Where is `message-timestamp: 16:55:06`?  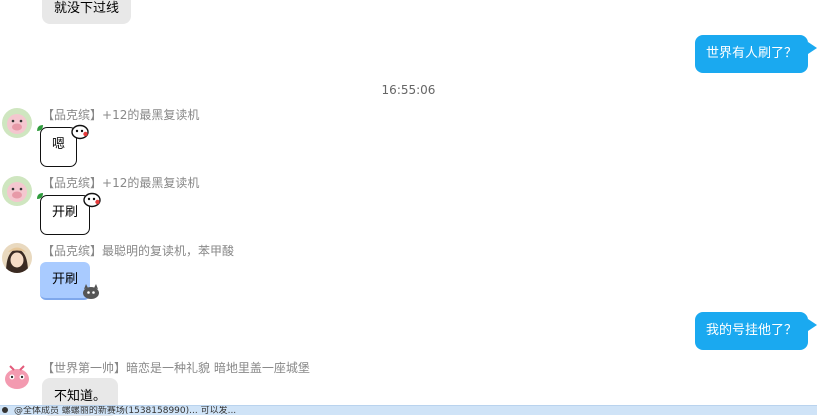
message-timestamp: 16:55:06 is located at coordinates (408, 90).